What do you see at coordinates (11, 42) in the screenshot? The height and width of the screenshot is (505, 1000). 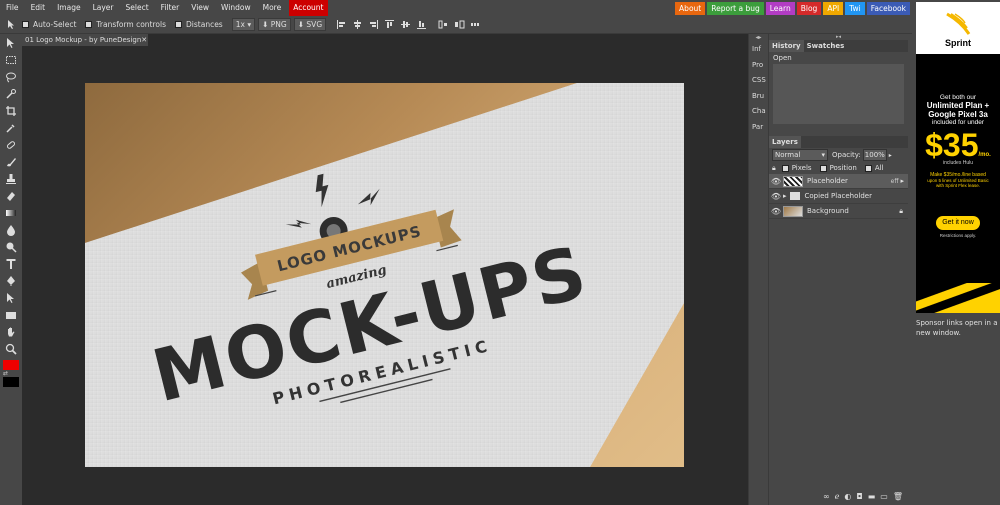 I see `move-tool-icon` at bounding box center [11, 42].